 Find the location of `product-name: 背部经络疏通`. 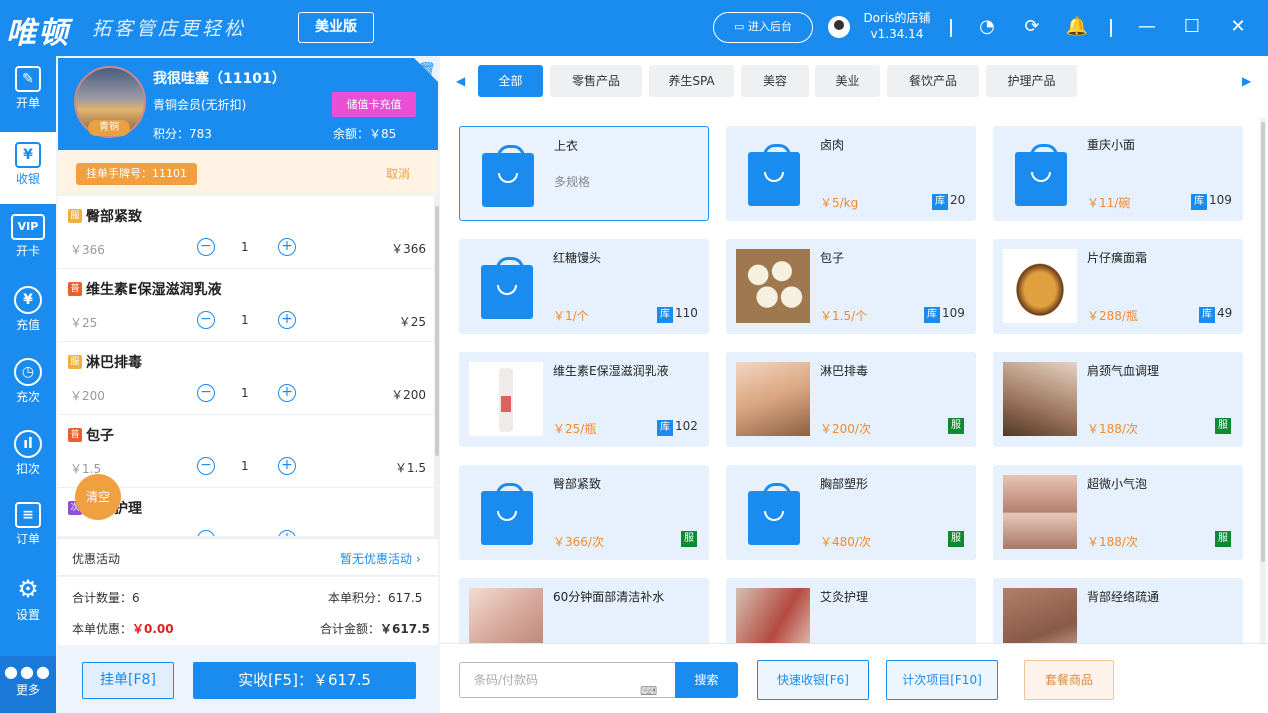

product-name: 背部经络疏通 is located at coordinates (1123, 597).